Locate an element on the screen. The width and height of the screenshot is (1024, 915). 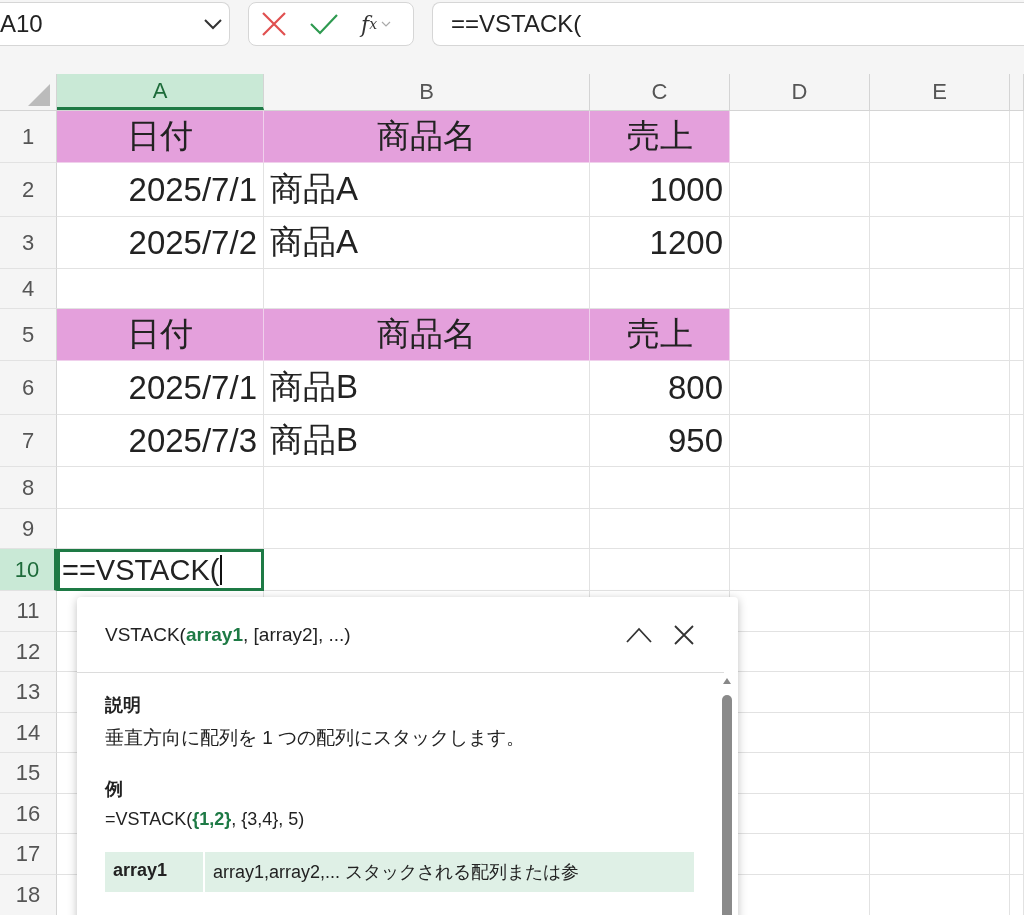
parameter-name: array1 is located at coordinates (155, 872).